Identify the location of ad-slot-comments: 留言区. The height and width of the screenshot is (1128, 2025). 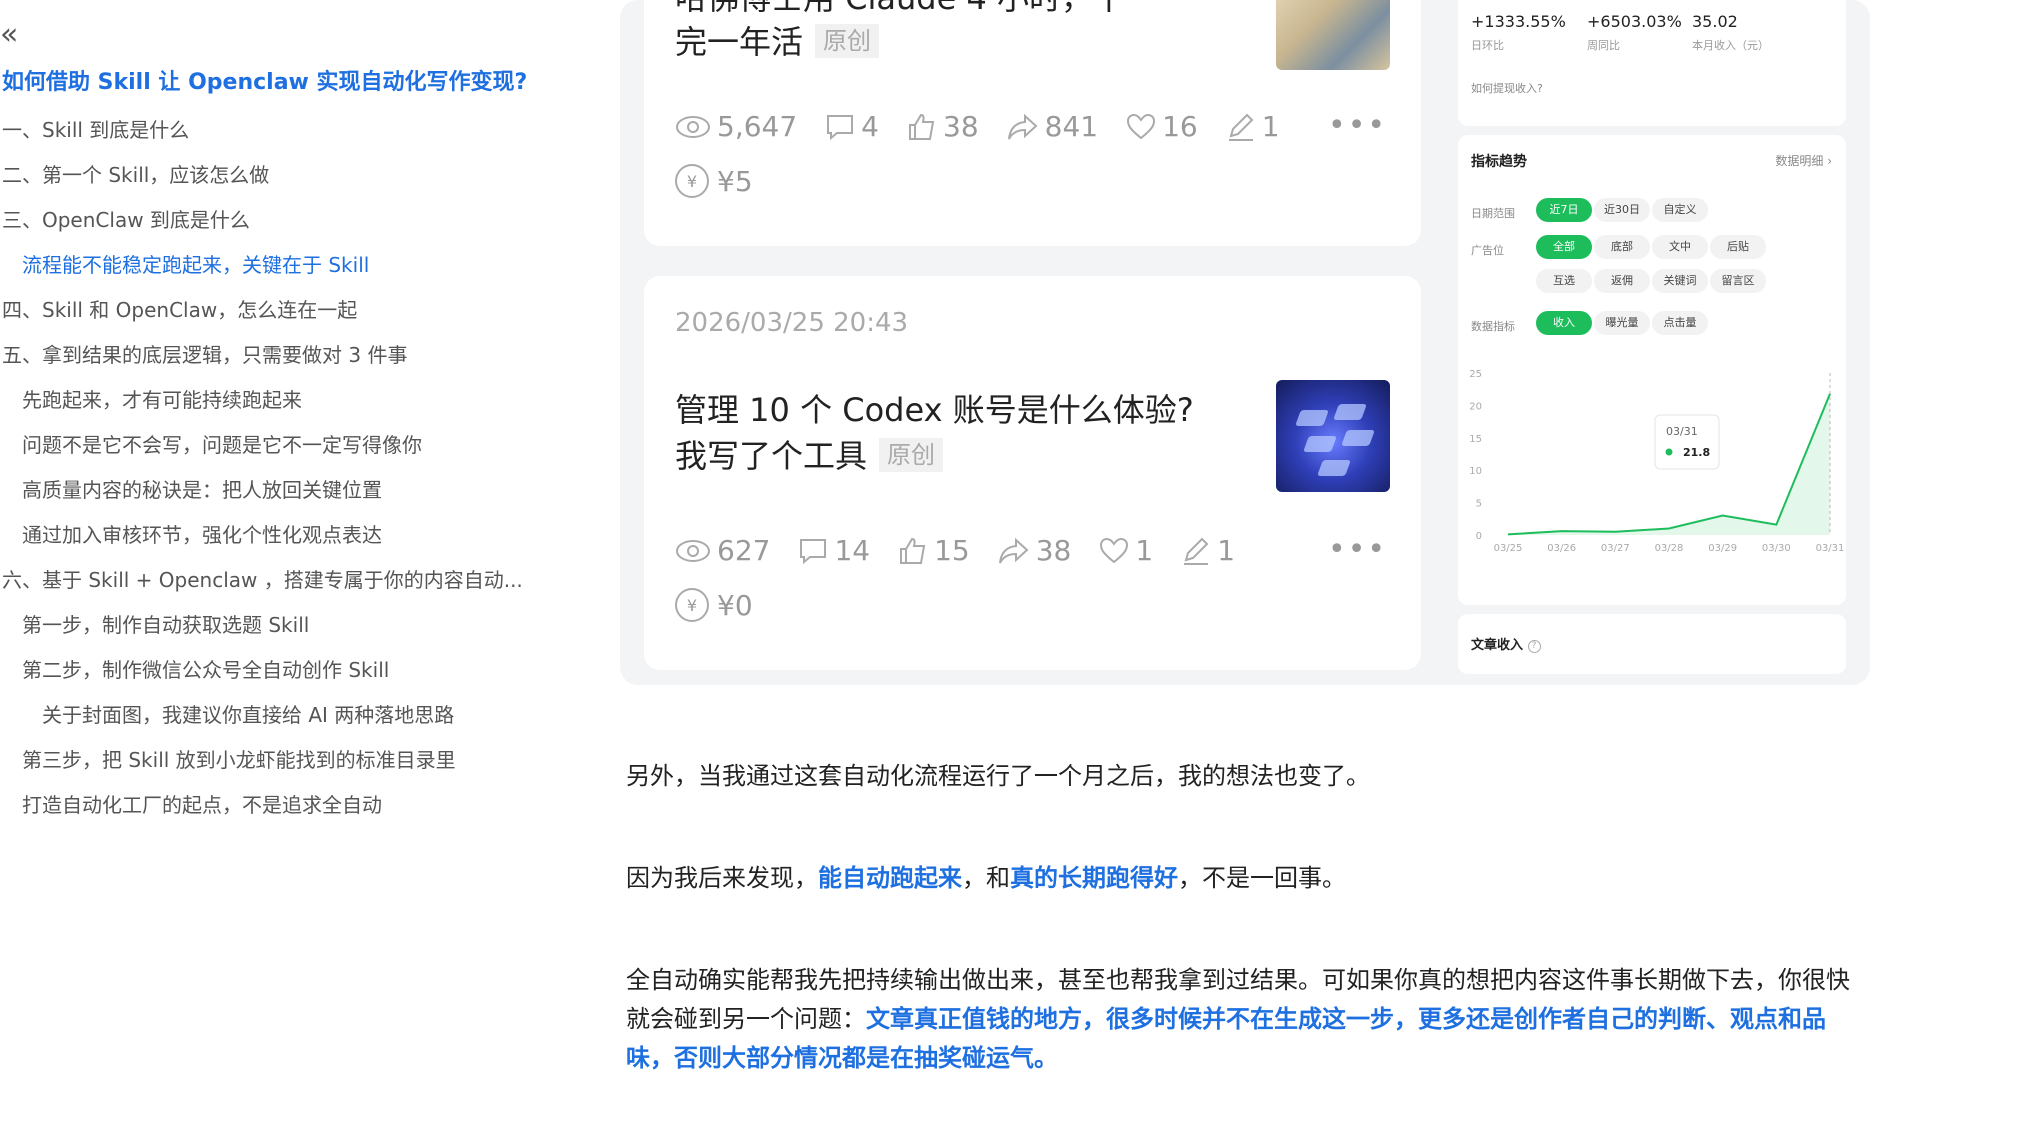
(1738, 281).